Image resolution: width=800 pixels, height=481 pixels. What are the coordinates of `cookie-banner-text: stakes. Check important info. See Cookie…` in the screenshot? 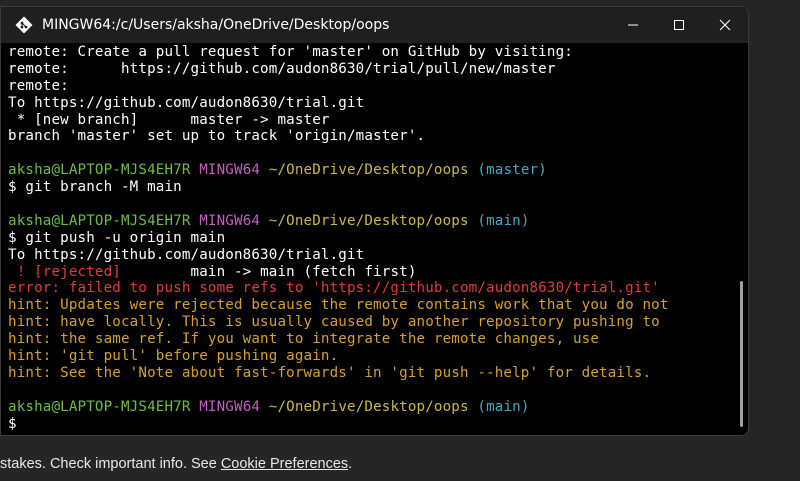 It's located at (176, 464).